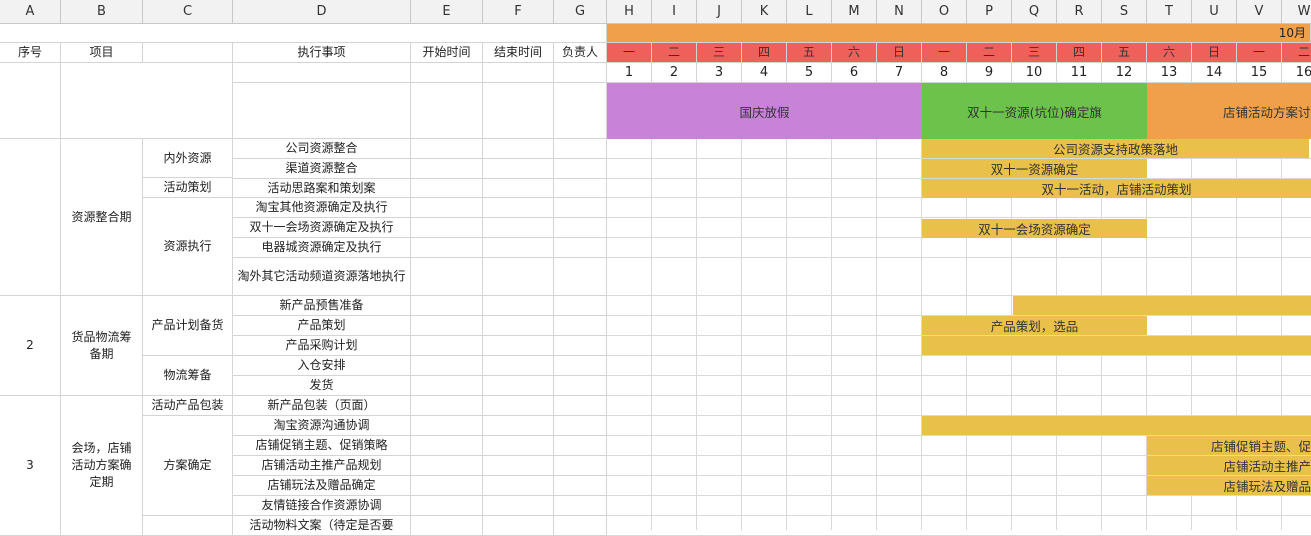 The height and width of the screenshot is (536, 1311). Describe the element at coordinates (809, 53) in the screenshot. I see `weekday-cell: 五` at that location.